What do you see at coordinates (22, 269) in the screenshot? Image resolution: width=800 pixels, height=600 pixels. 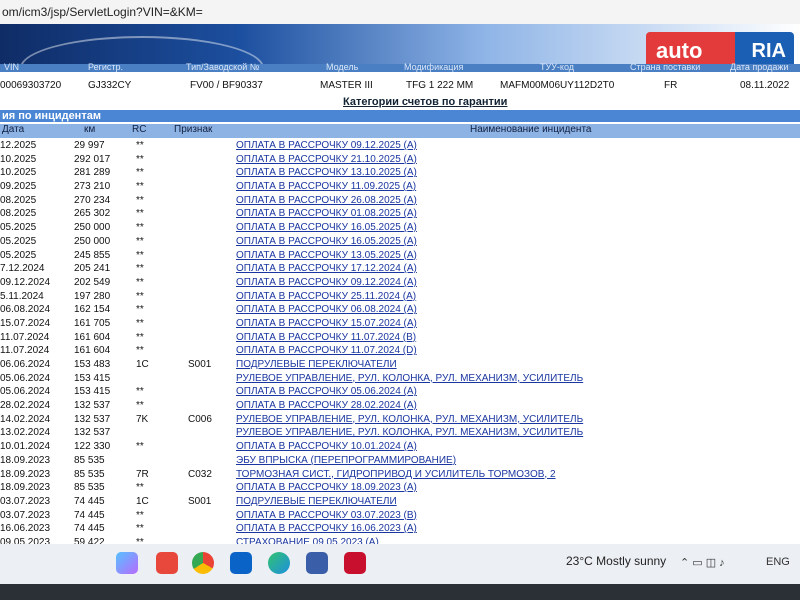 I see `row-date: 7.12.2024` at bounding box center [22, 269].